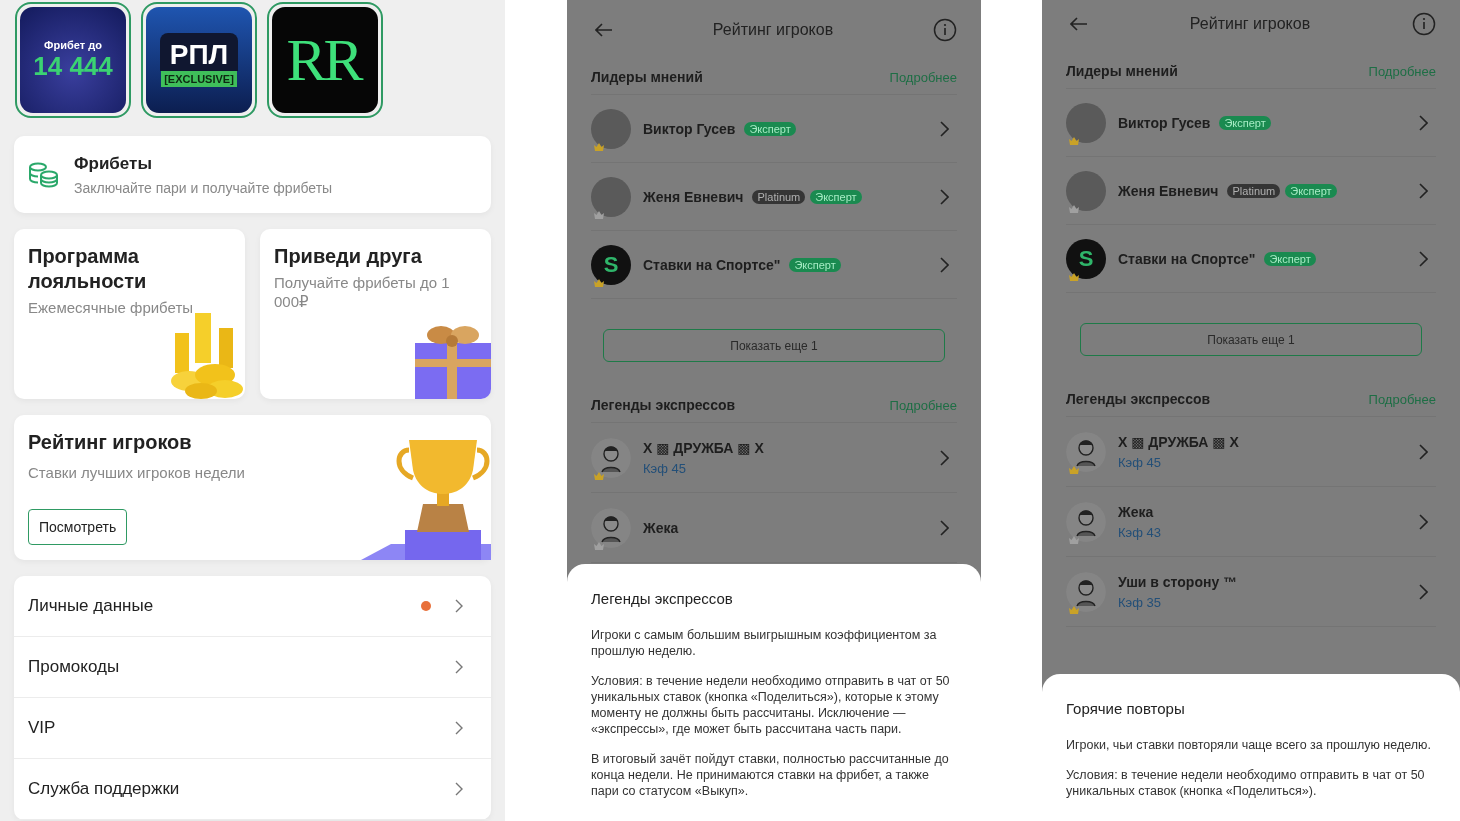  I want to click on promo-card: Программа лояльности Ежемесячные фрибеты, so click(129, 314).